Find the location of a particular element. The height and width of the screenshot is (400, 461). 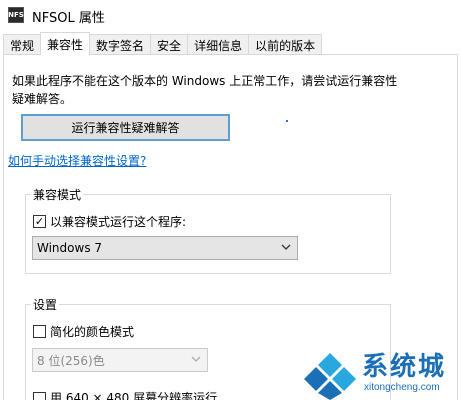

tab-bar: 常规 兼容性 数字签名 安全 详细信息 以前的版本 is located at coordinates (163, 43).